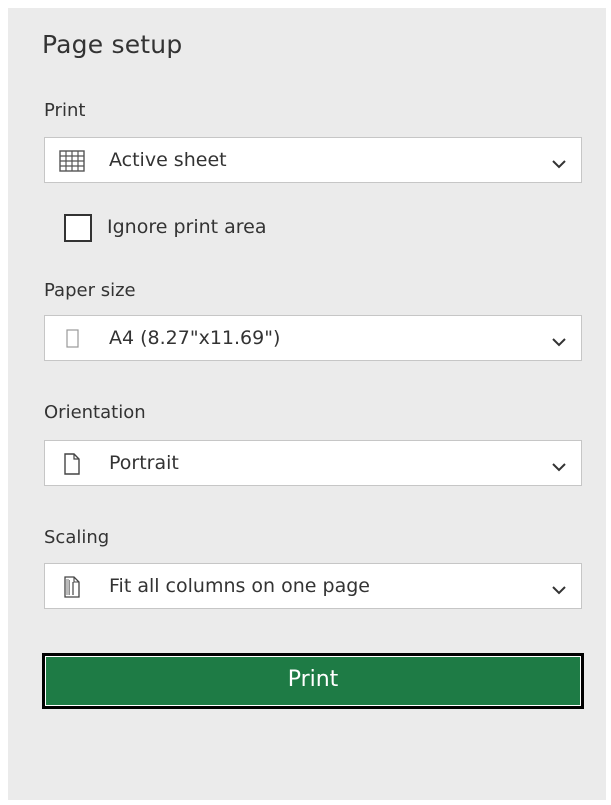 Image resolution: width=611 pixels, height=805 pixels. What do you see at coordinates (168, 160) in the screenshot?
I see `print-dropdown-value: Active sheet` at bounding box center [168, 160].